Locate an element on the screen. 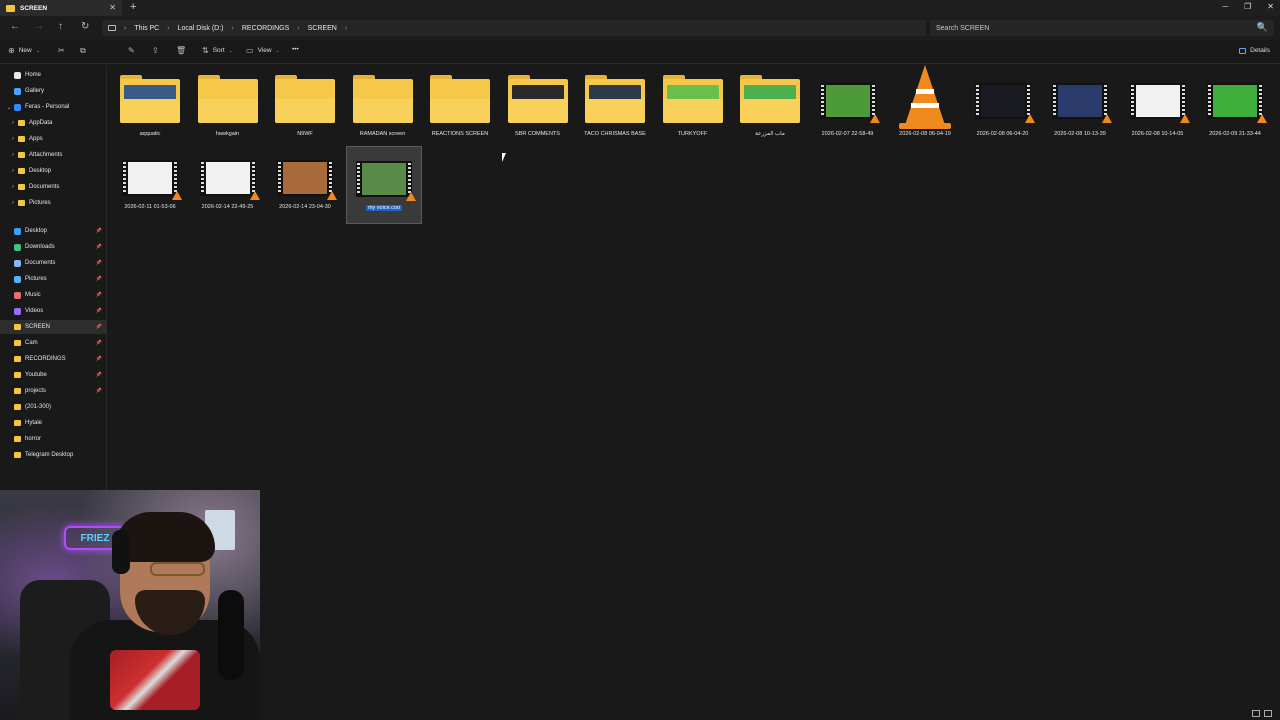 This screenshot has width=1280, height=720. video-file-item: 2026-02-07 22-58-49 is located at coordinates (848, 104).